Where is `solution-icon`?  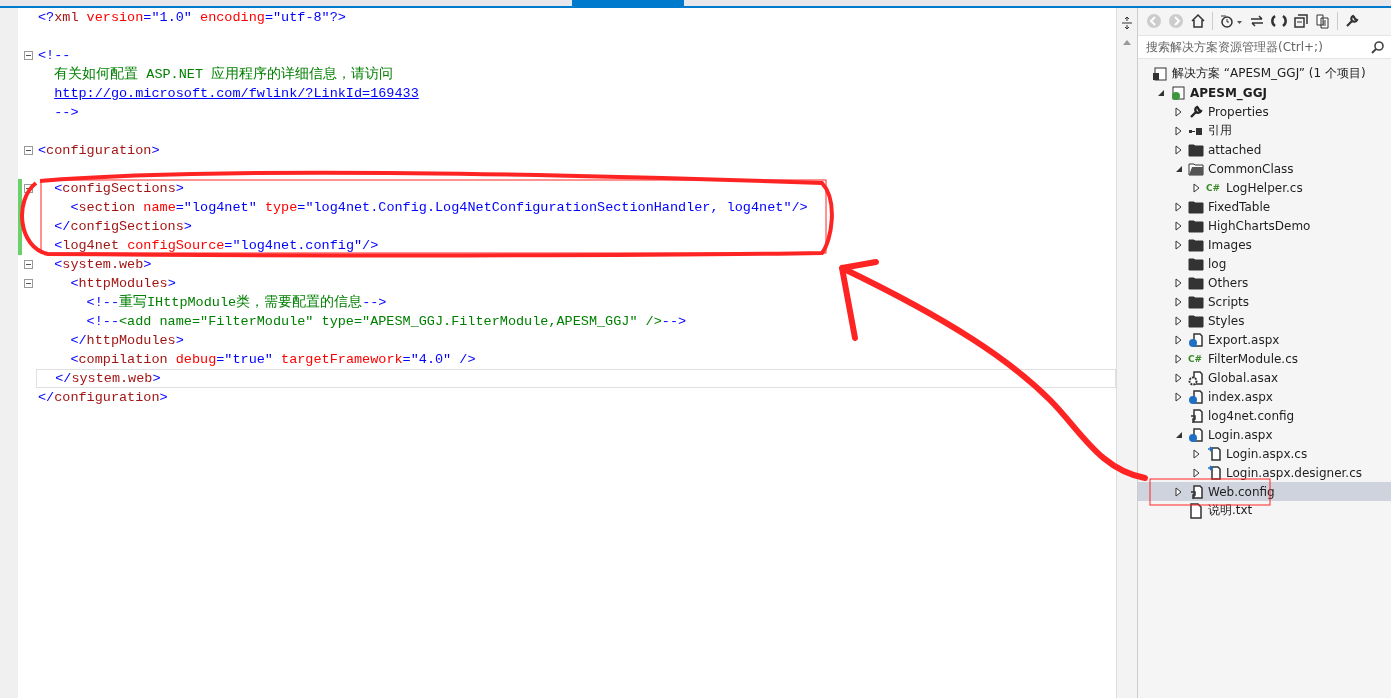 solution-icon is located at coordinates (1160, 73).